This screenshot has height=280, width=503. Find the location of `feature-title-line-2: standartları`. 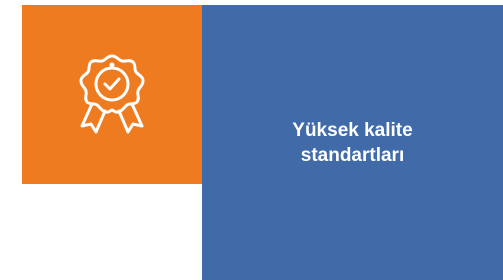

feature-title-line-2: standartları is located at coordinates (352, 155).